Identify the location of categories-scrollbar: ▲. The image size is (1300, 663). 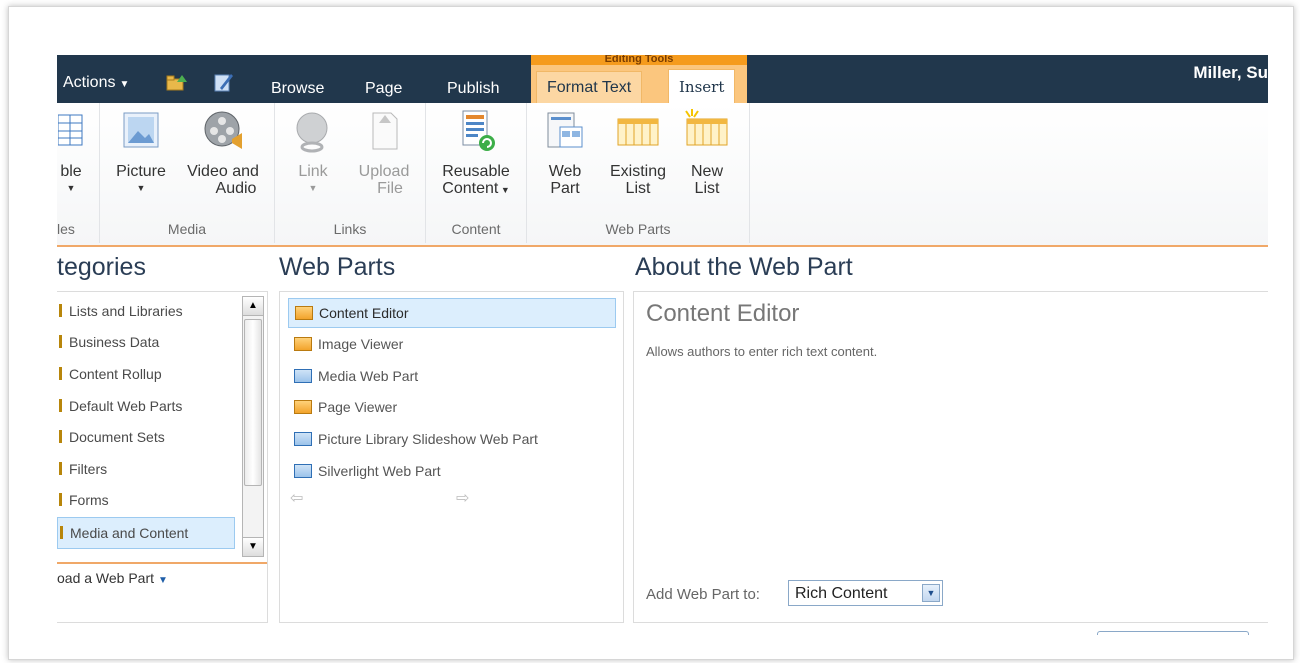
(253, 426).